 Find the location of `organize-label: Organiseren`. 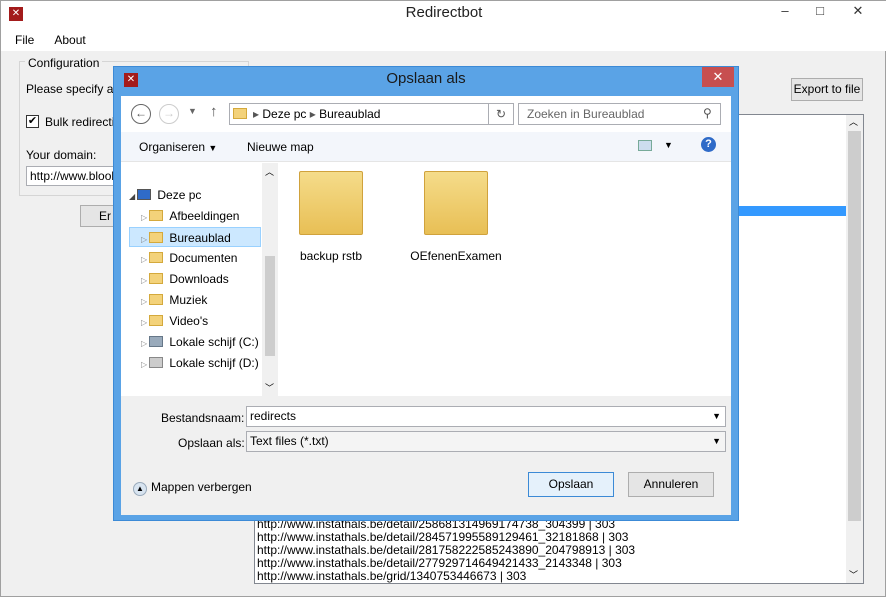

organize-label: Organiseren is located at coordinates (172, 147).